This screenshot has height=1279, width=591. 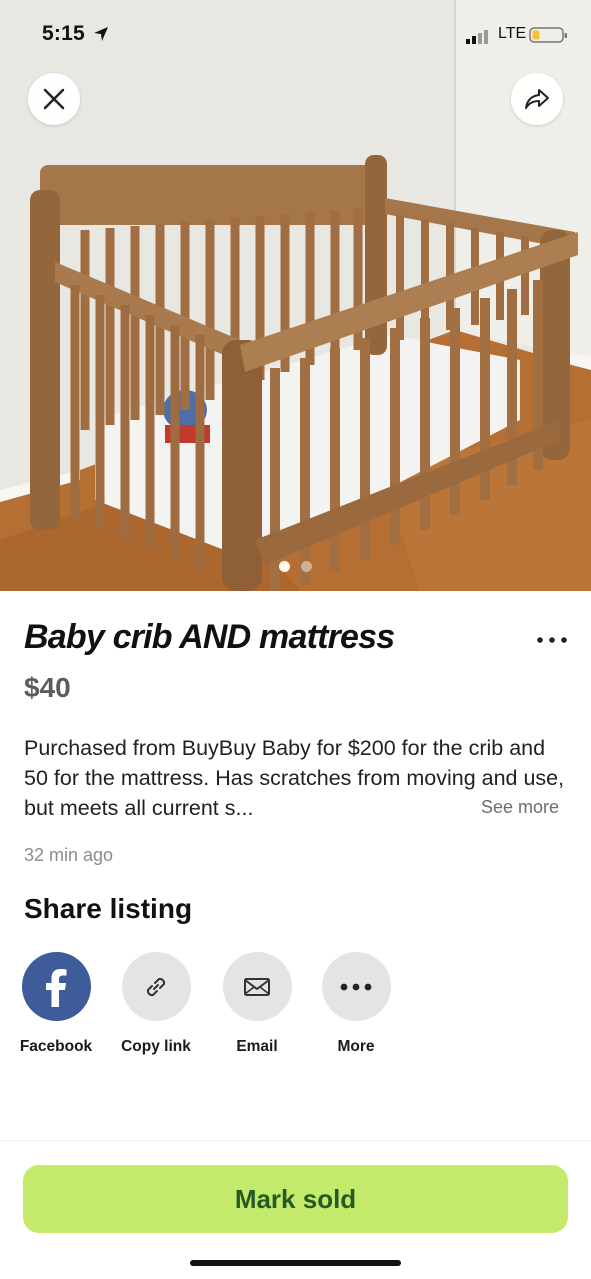 I want to click on share-label: More, so click(x=356, y=1046).